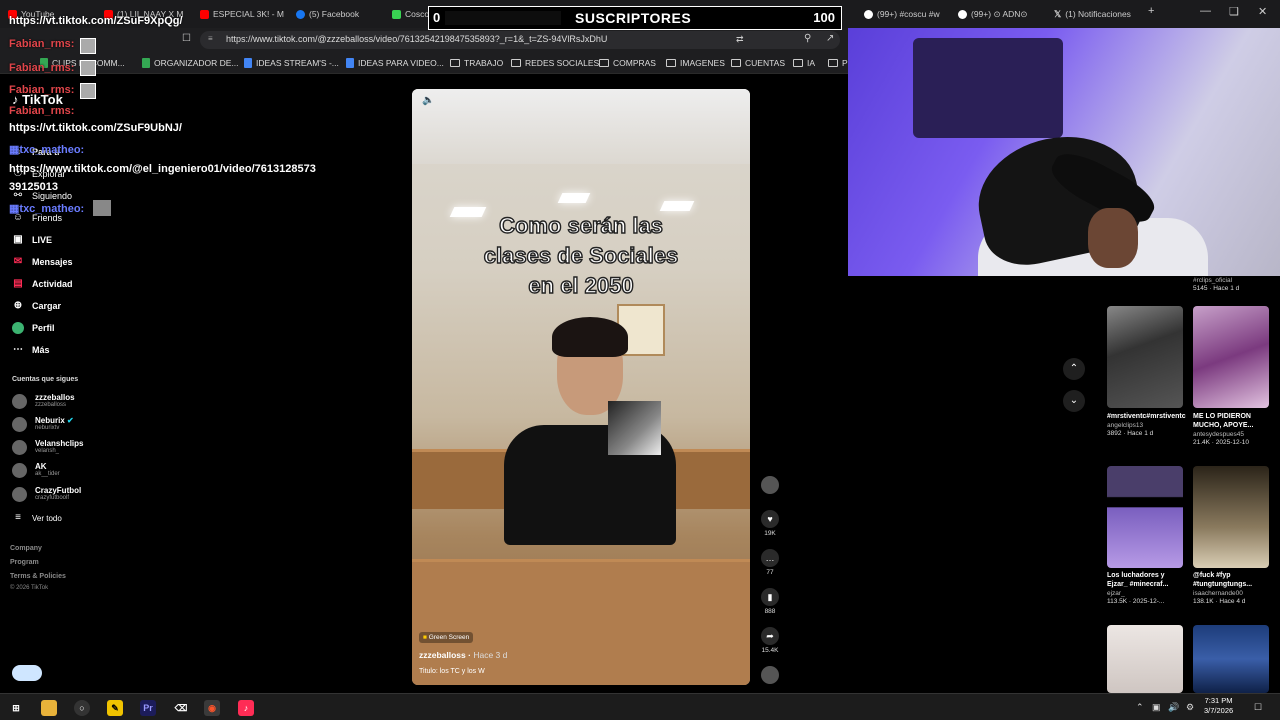 Image resolution: width=1280 pixels, height=720 pixels. What do you see at coordinates (758, 63) in the screenshot?
I see `bookmark-folder: CUENTAS` at bounding box center [758, 63].